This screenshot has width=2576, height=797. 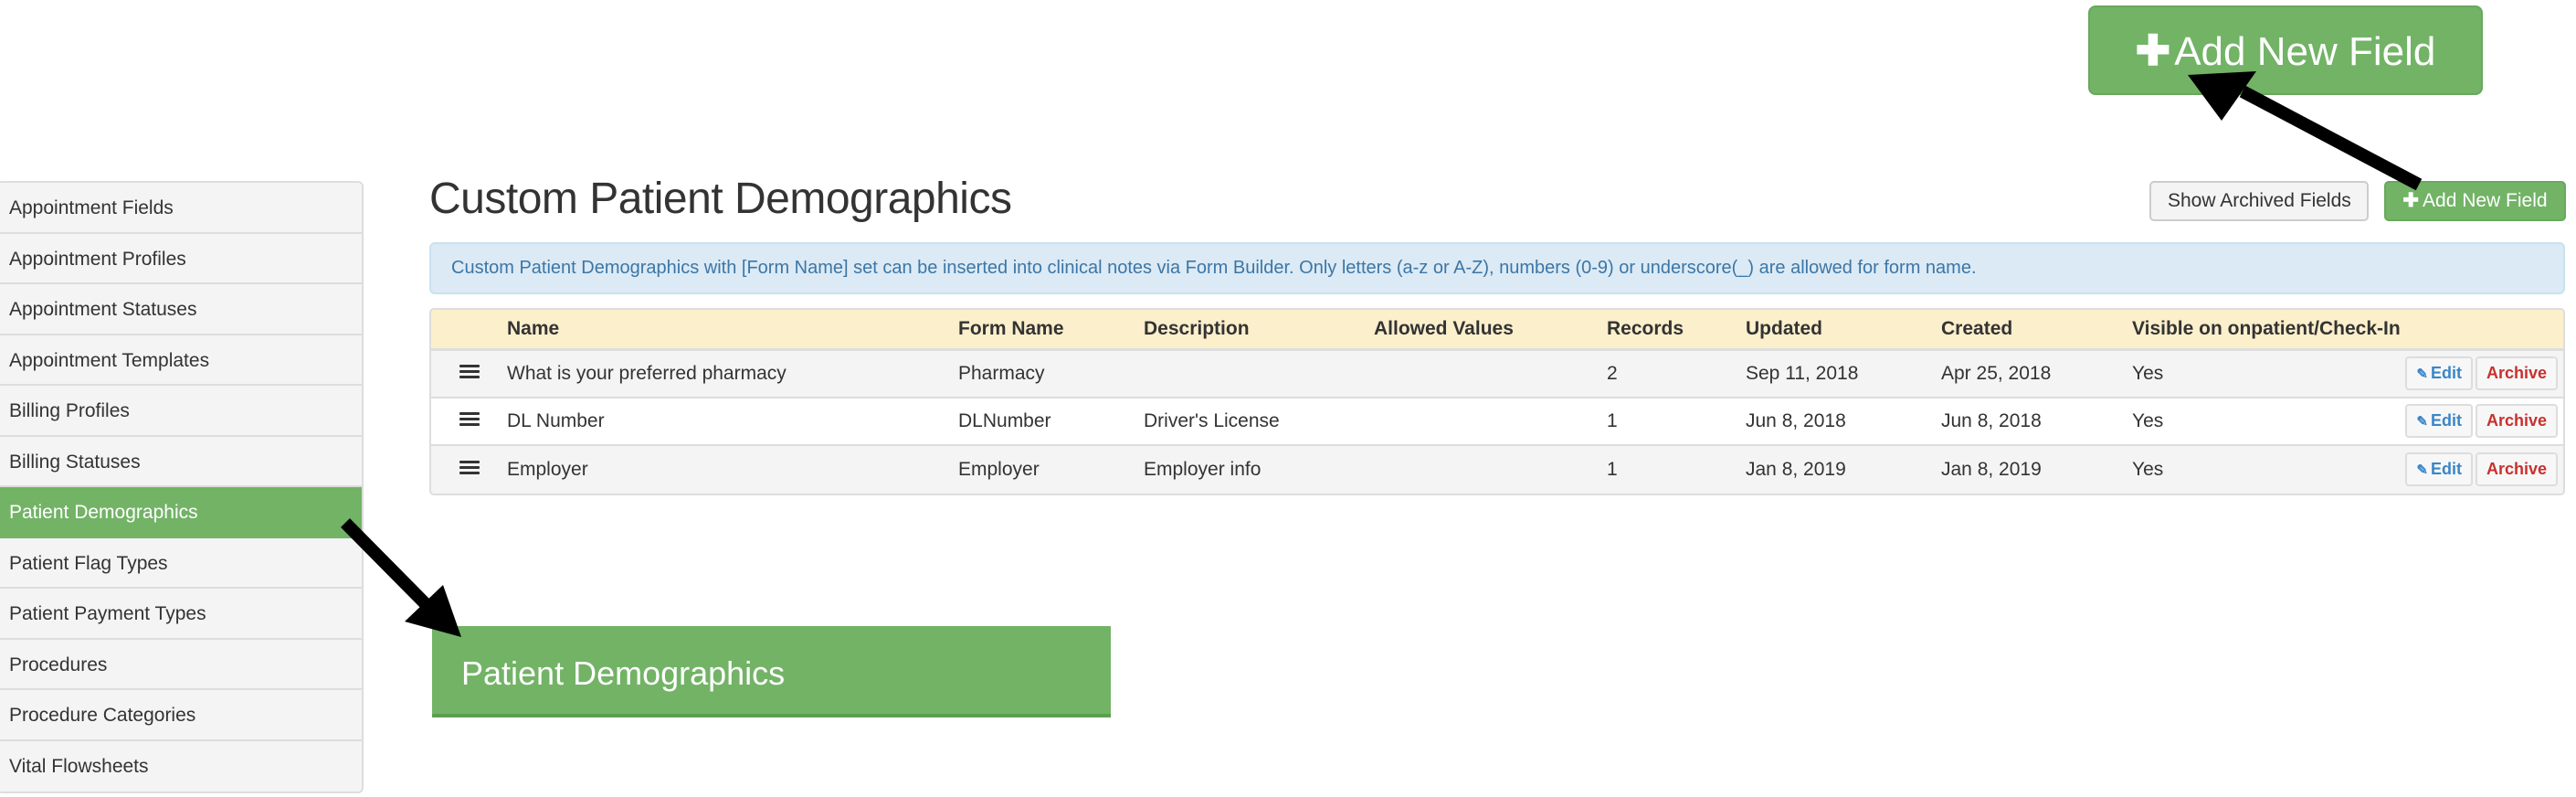 I want to click on cell-name: DL Number, so click(x=732, y=420).